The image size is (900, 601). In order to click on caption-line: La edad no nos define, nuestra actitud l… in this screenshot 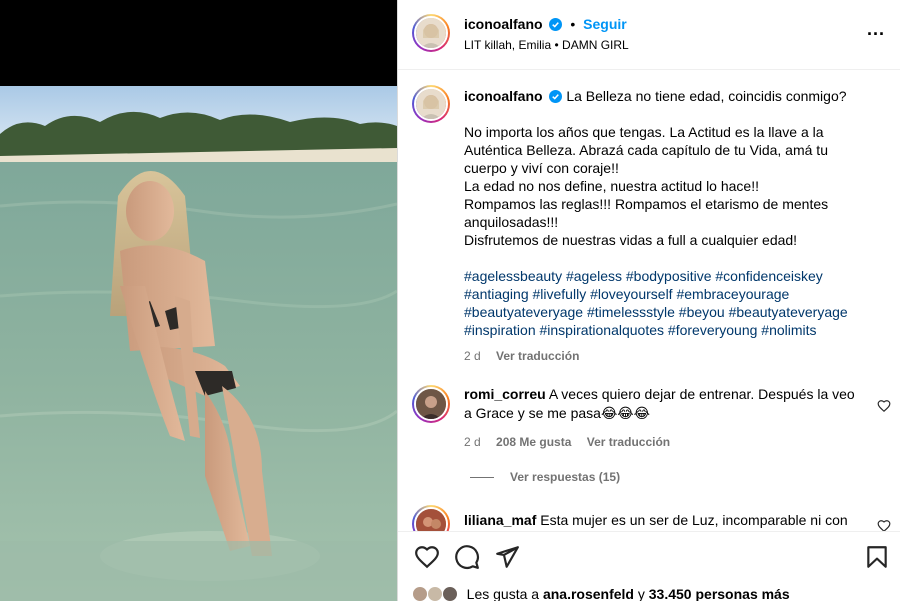, I will do `click(611, 186)`.